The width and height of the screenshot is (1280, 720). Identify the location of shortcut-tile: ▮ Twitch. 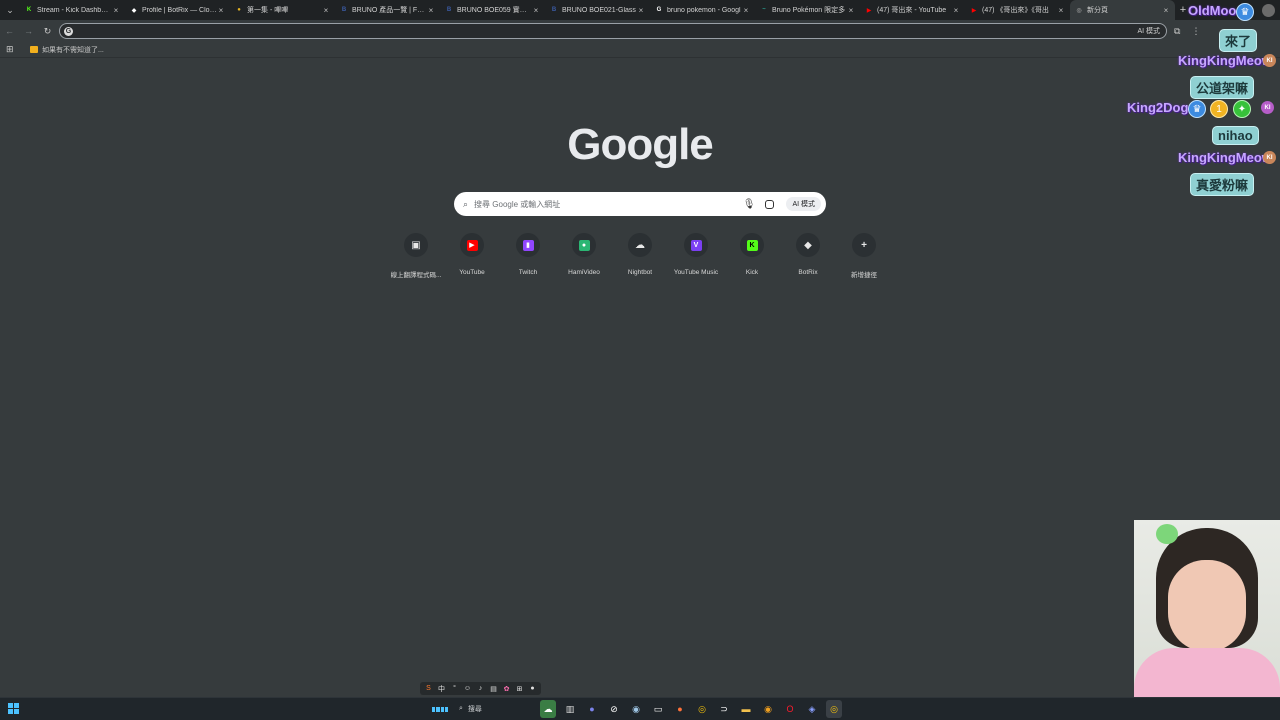
(528, 256).